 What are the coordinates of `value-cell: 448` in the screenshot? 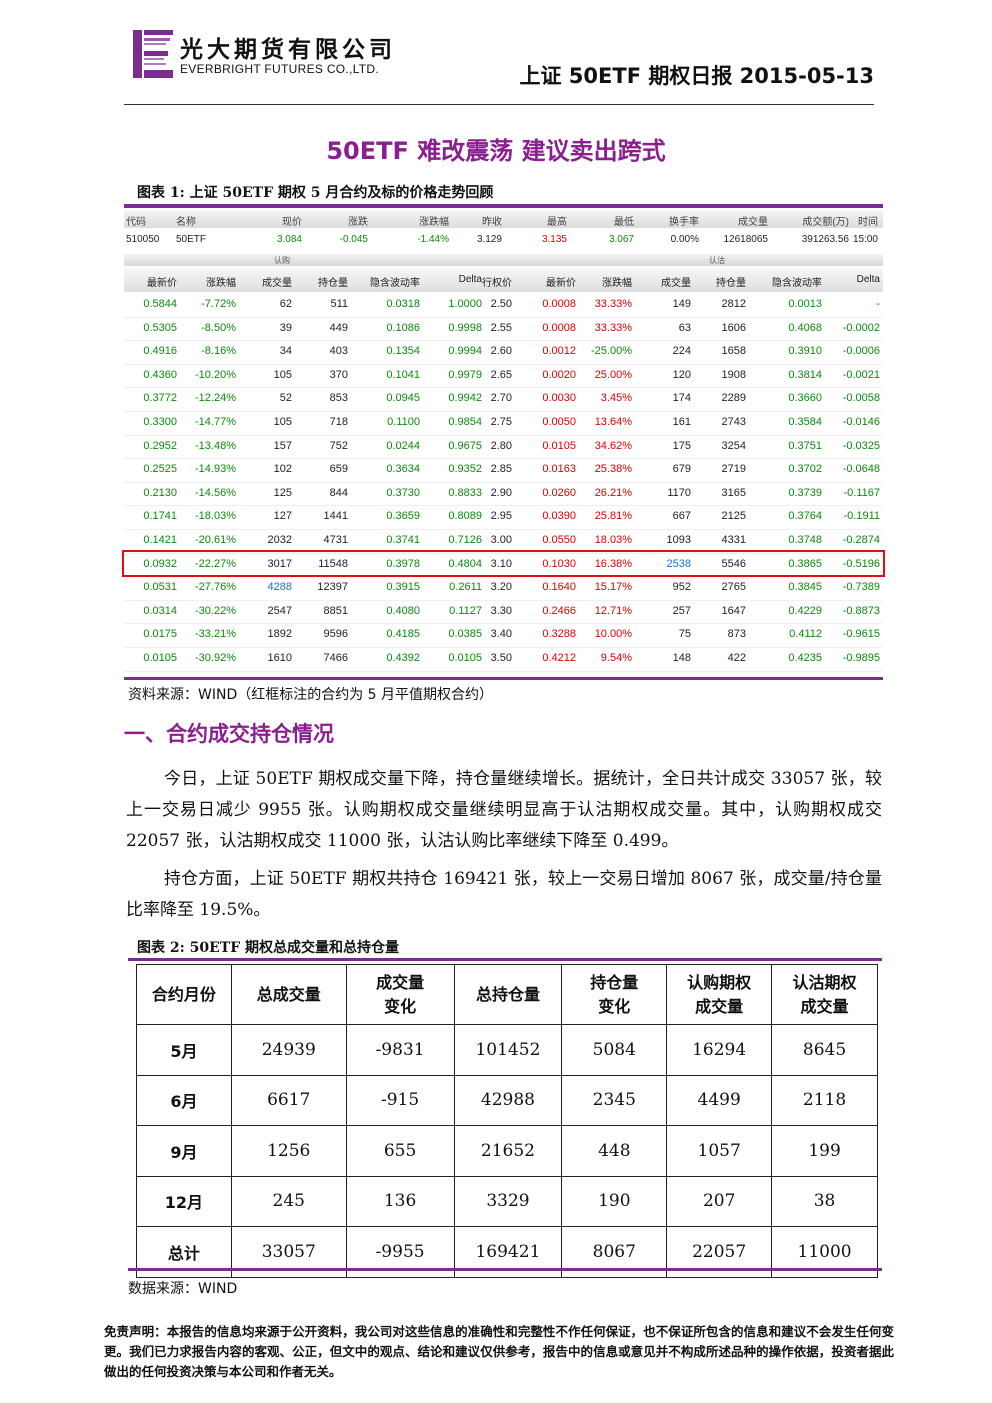 It's located at (614, 1151).